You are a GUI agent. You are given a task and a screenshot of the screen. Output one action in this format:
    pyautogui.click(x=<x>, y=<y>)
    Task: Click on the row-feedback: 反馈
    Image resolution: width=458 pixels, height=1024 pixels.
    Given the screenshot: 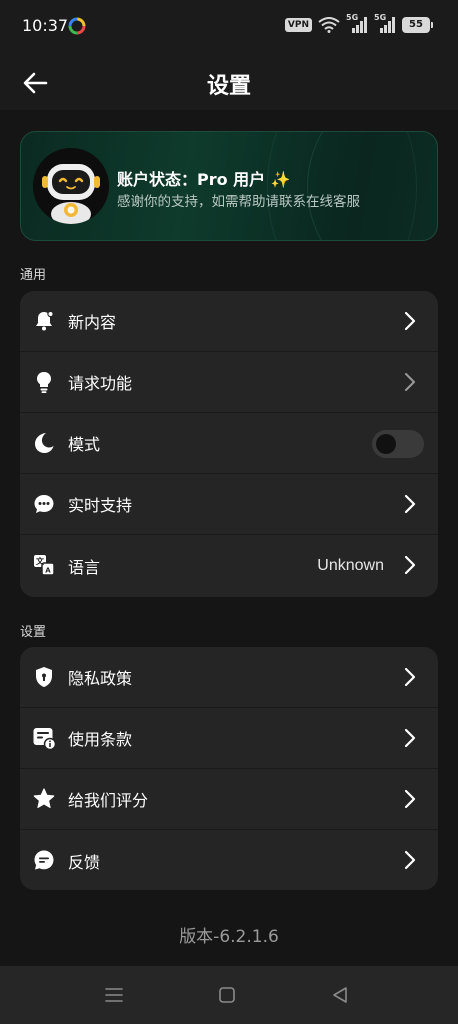 What is the action you would take?
    pyautogui.click(x=229, y=860)
    